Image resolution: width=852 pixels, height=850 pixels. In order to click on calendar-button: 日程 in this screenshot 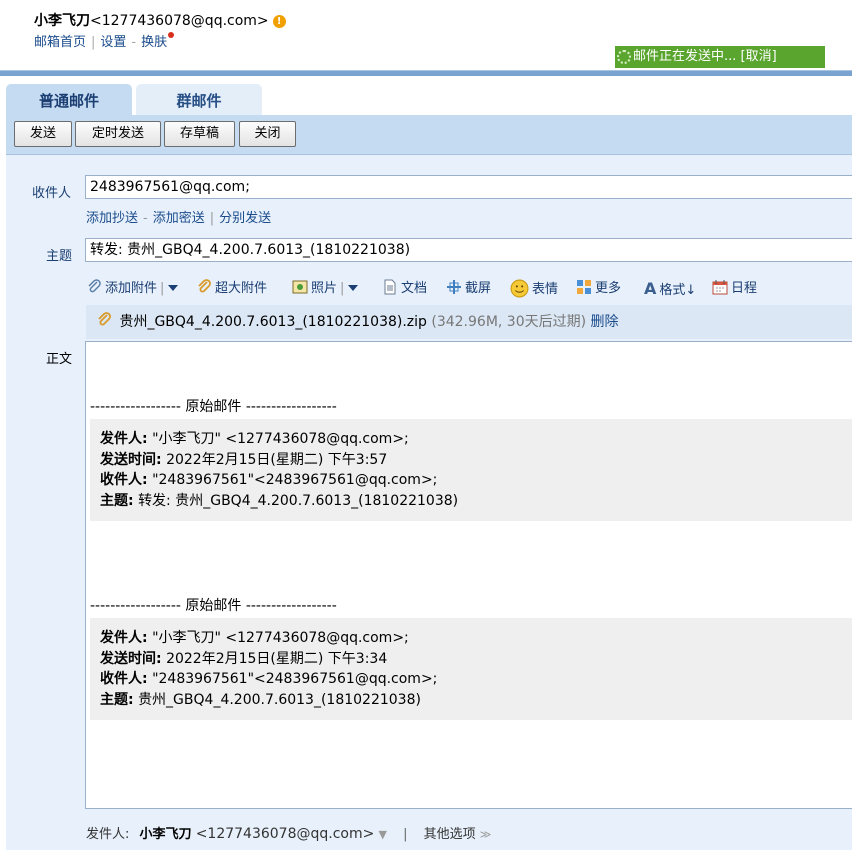, I will do `click(734, 289)`.